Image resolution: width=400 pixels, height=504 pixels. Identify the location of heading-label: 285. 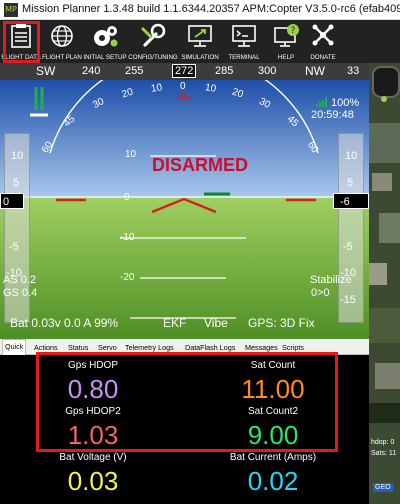
(224, 71).